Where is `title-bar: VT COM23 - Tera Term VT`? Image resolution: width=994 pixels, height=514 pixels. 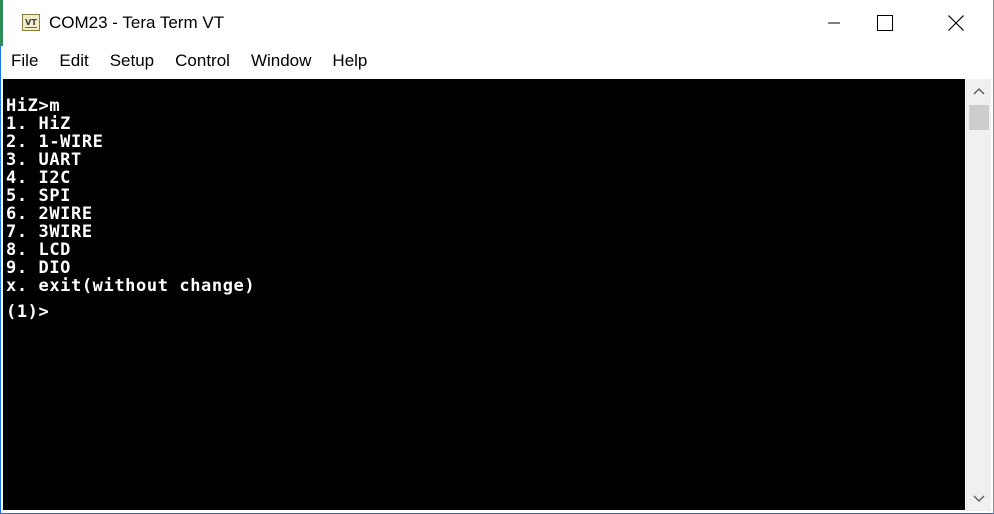 title-bar: VT COM23 - Tera Term VT is located at coordinates (496, 23).